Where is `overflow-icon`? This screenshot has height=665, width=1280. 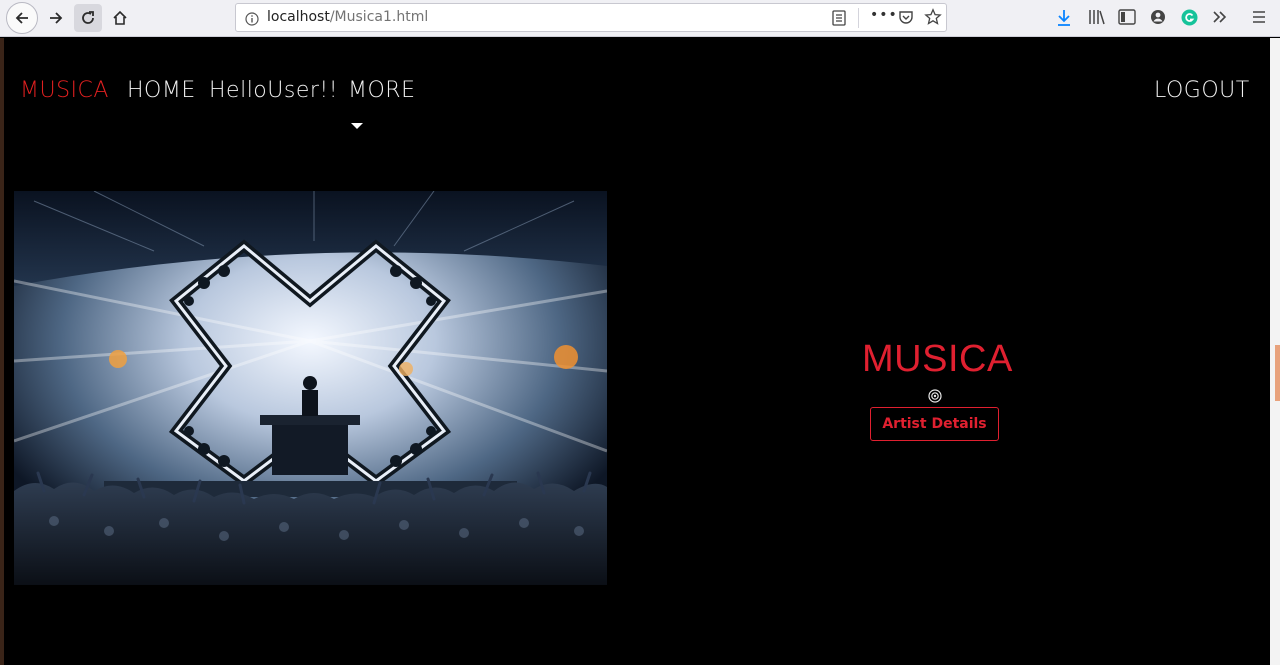
overflow-icon is located at coordinates (1220, 19).